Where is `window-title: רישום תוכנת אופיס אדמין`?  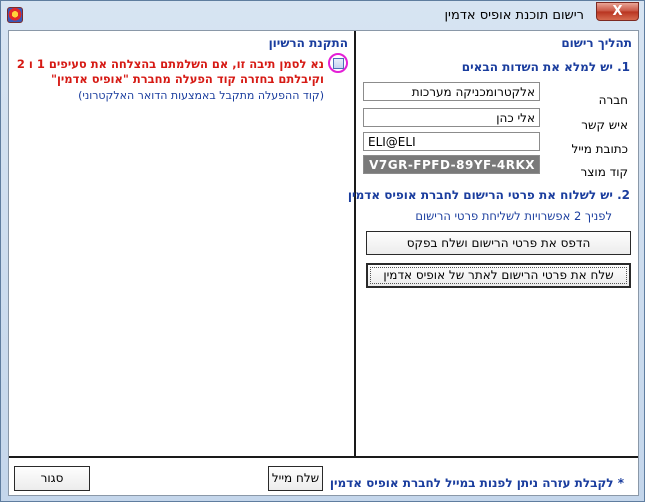
window-title: רישום תוכנת אופיס אדמין is located at coordinates (514, 15).